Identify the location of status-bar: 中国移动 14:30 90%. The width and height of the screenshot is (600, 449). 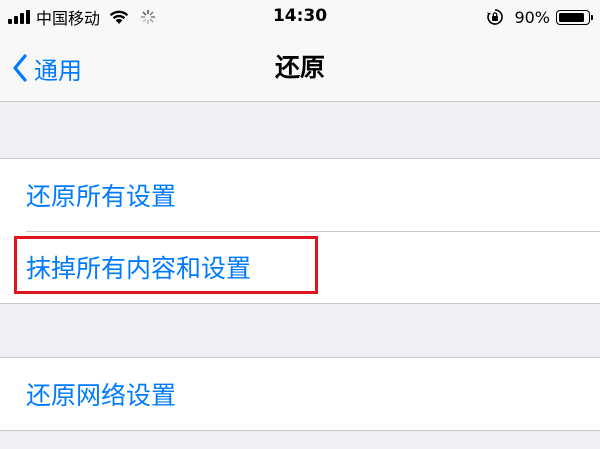
(300, 17).